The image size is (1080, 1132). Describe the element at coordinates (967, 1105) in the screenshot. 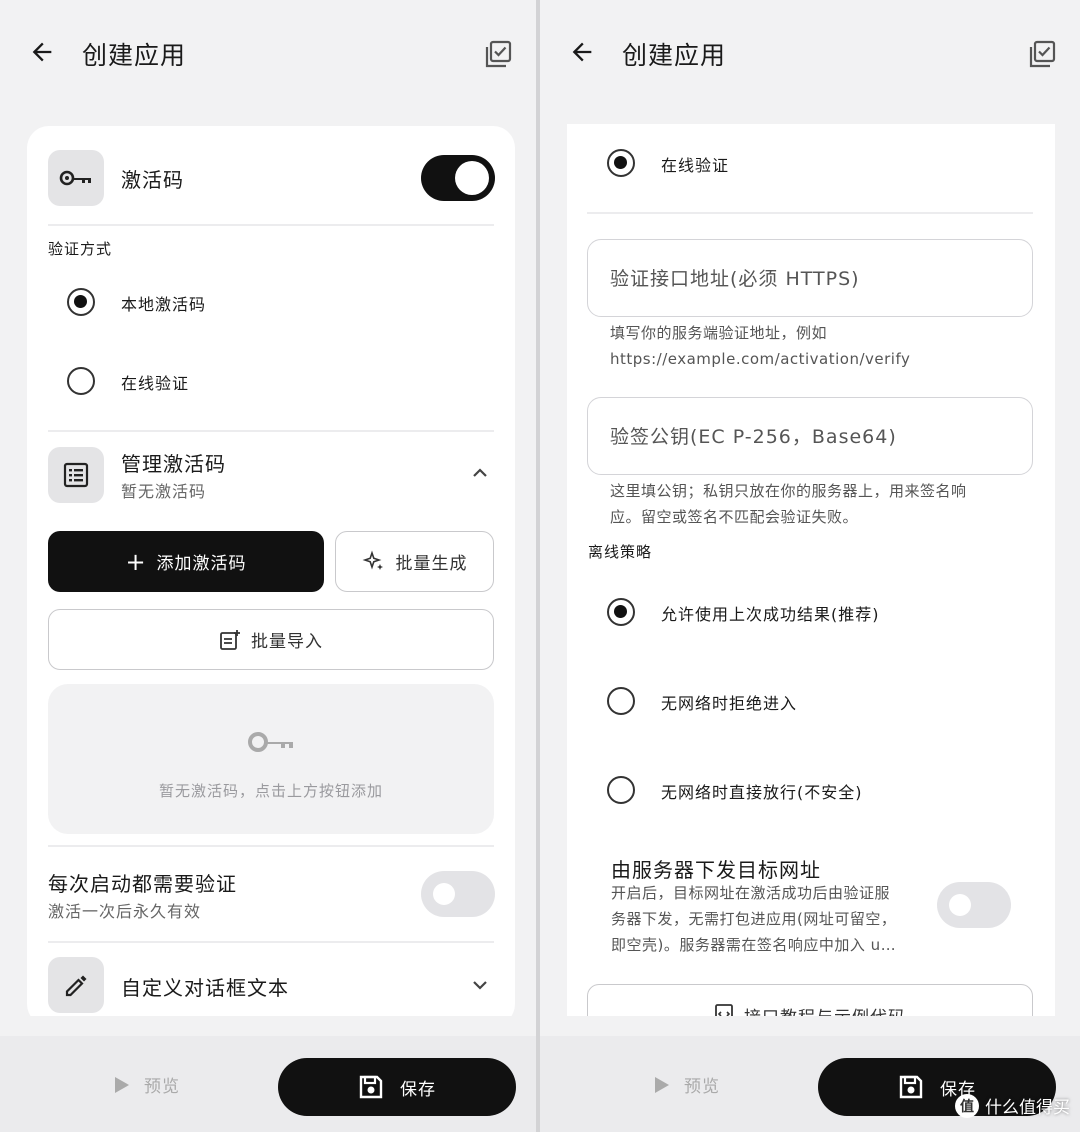

I see `watermark-badge: 值` at that location.